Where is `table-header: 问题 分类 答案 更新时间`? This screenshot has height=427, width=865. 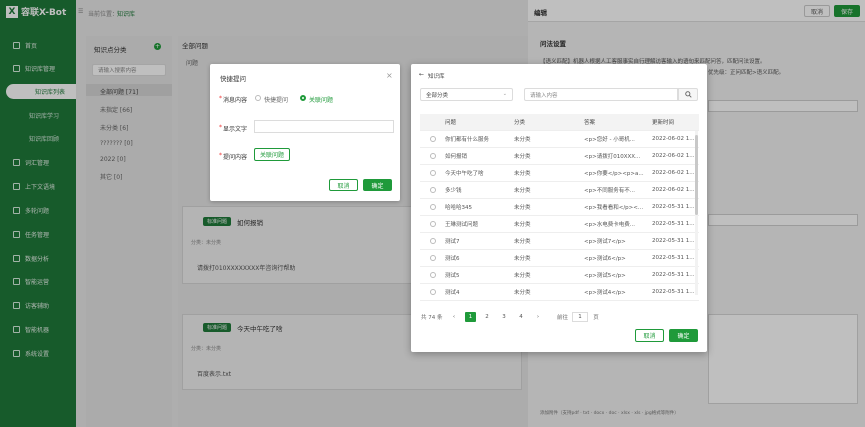 table-header: 问题 分类 答案 更新时间 is located at coordinates (559, 122).